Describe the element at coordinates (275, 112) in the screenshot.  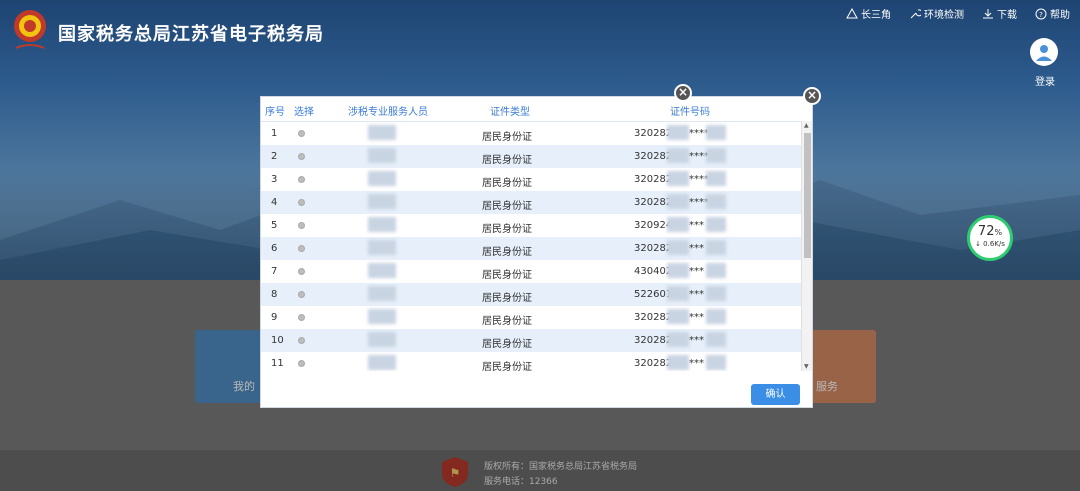
I see `col-no: 序号` at that location.